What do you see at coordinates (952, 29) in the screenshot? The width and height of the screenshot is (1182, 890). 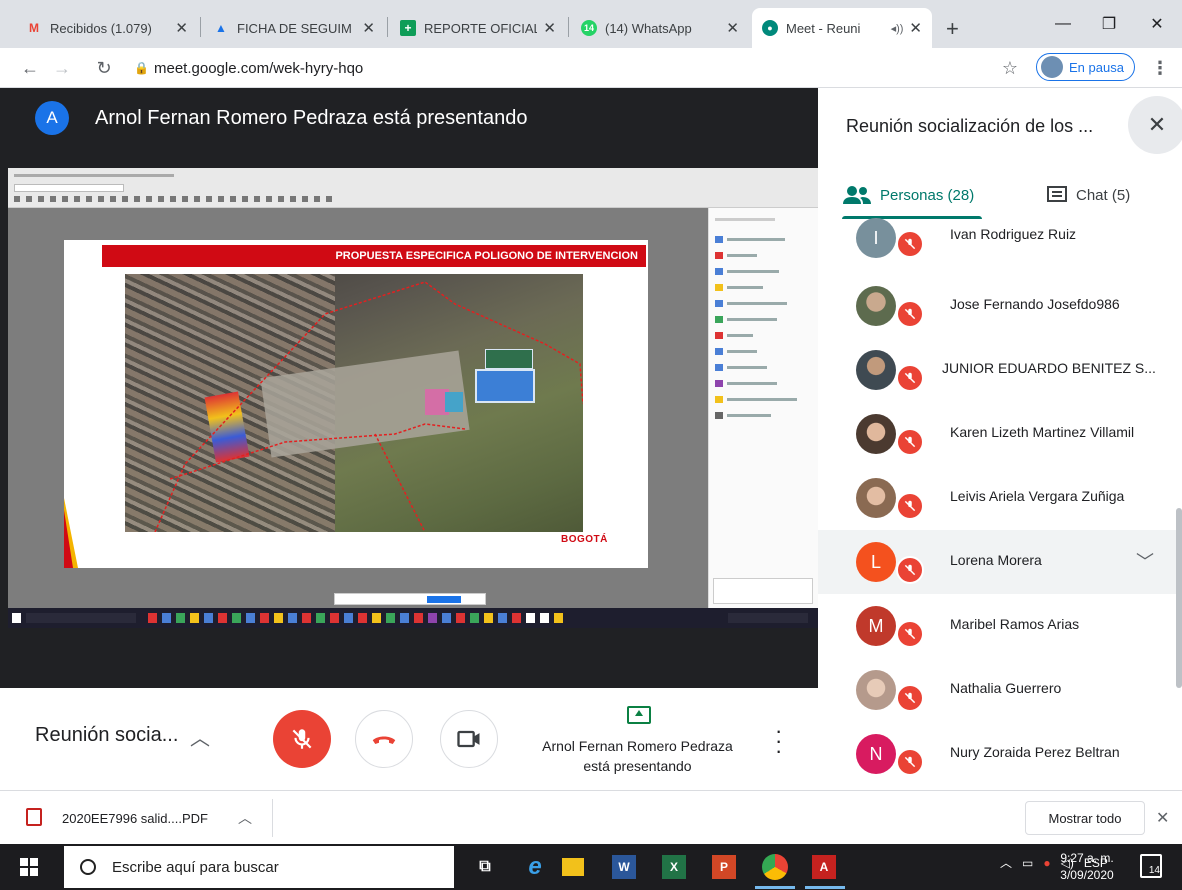 I see `new-tab-icon: +` at bounding box center [952, 29].